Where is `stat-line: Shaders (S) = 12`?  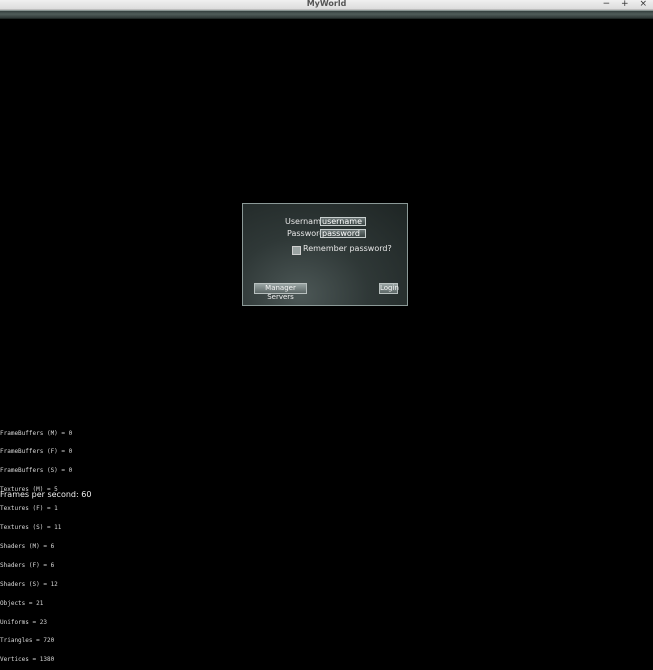
stat-line: Shaders (S) = 12 is located at coordinates (29, 584).